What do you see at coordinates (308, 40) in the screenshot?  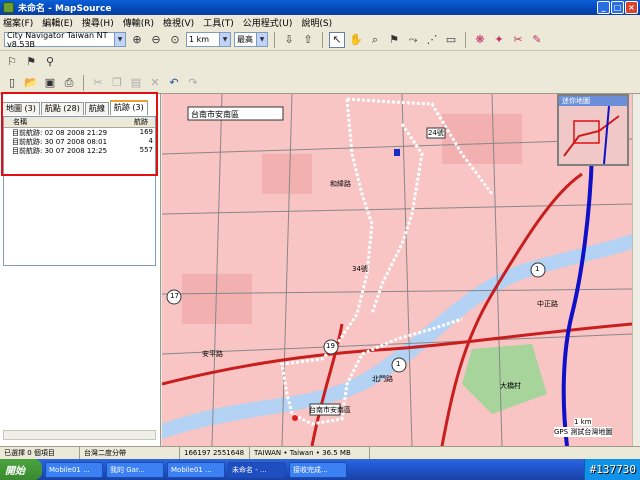 I see `send-icon: ⇧` at bounding box center [308, 40].